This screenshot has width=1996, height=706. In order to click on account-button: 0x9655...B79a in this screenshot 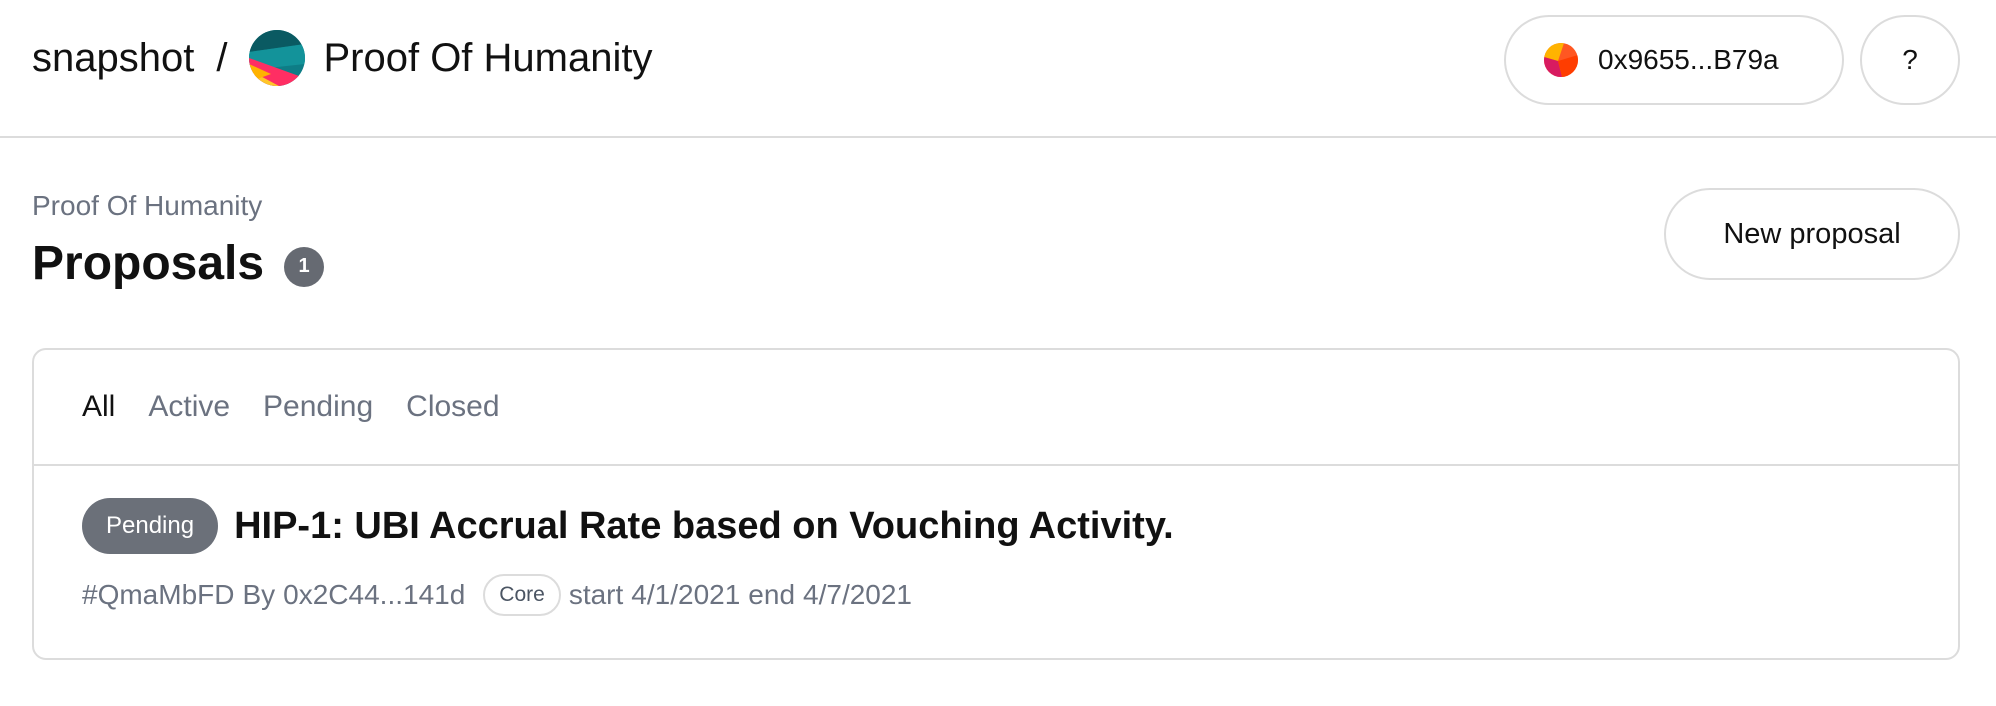, I will do `click(1674, 60)`.